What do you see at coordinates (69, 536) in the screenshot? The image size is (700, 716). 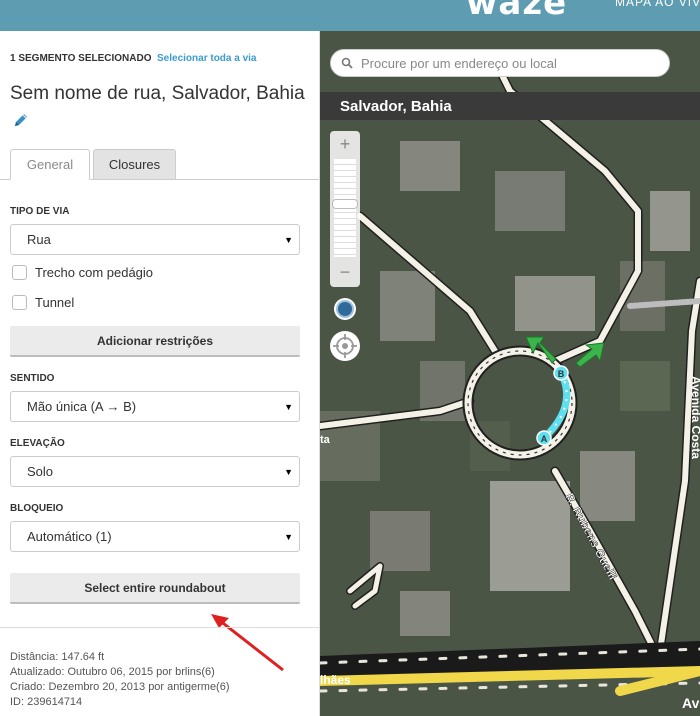 I see `lock-value: Automático (1)` at bounding box center [69, 536].